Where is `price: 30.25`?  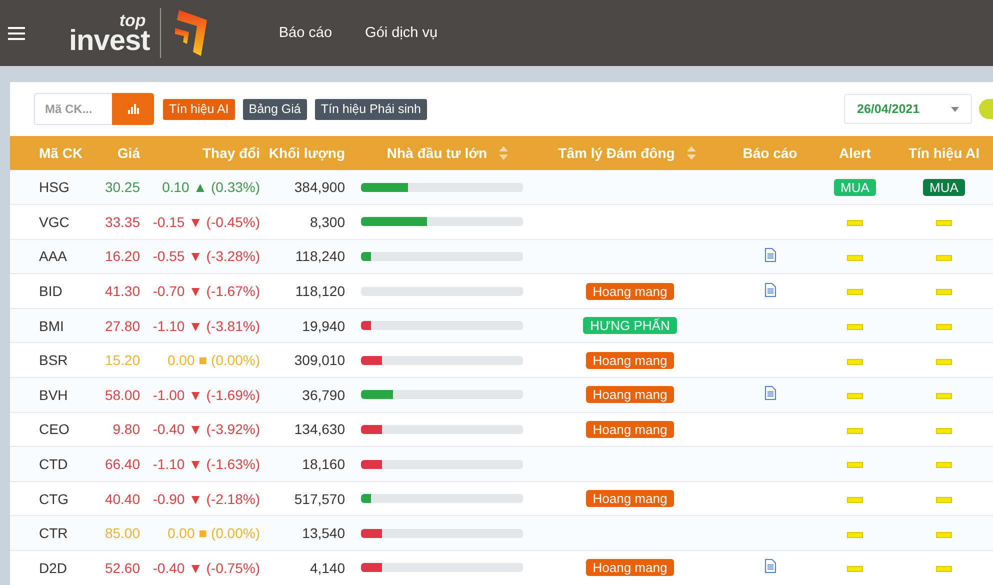
price: 30.25 is located at coordinates (122, 187).